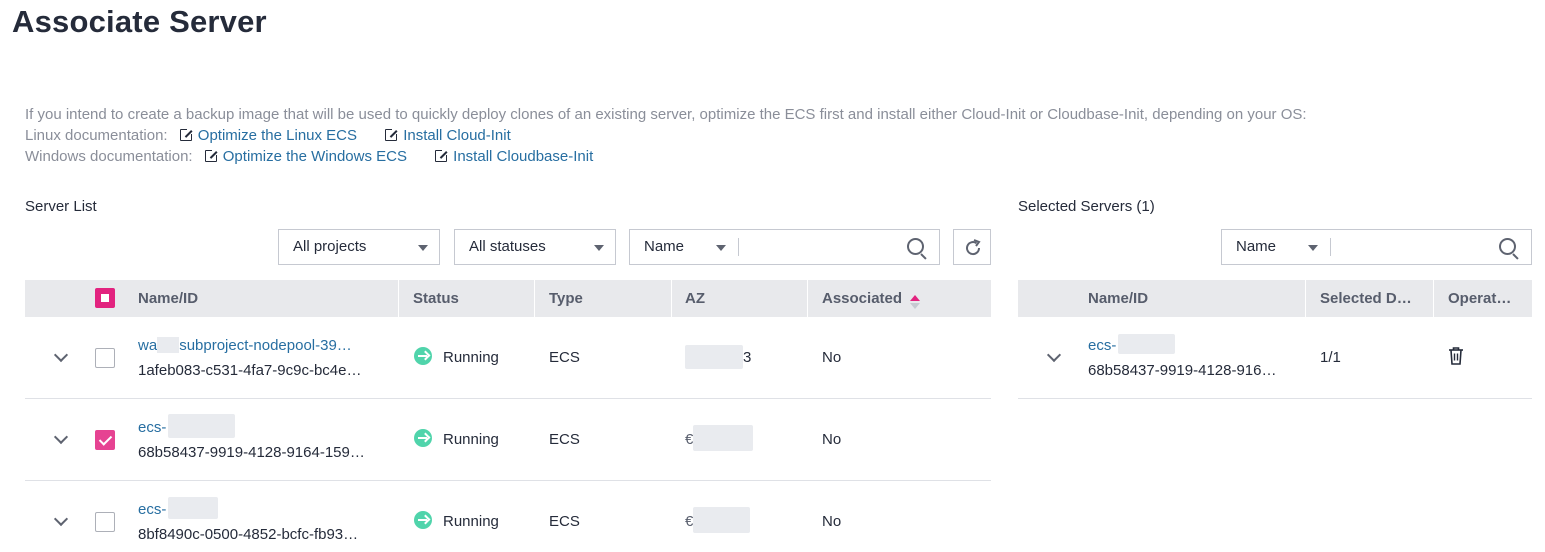  I want to click on sort-ascending-icon, so click(915, 302).